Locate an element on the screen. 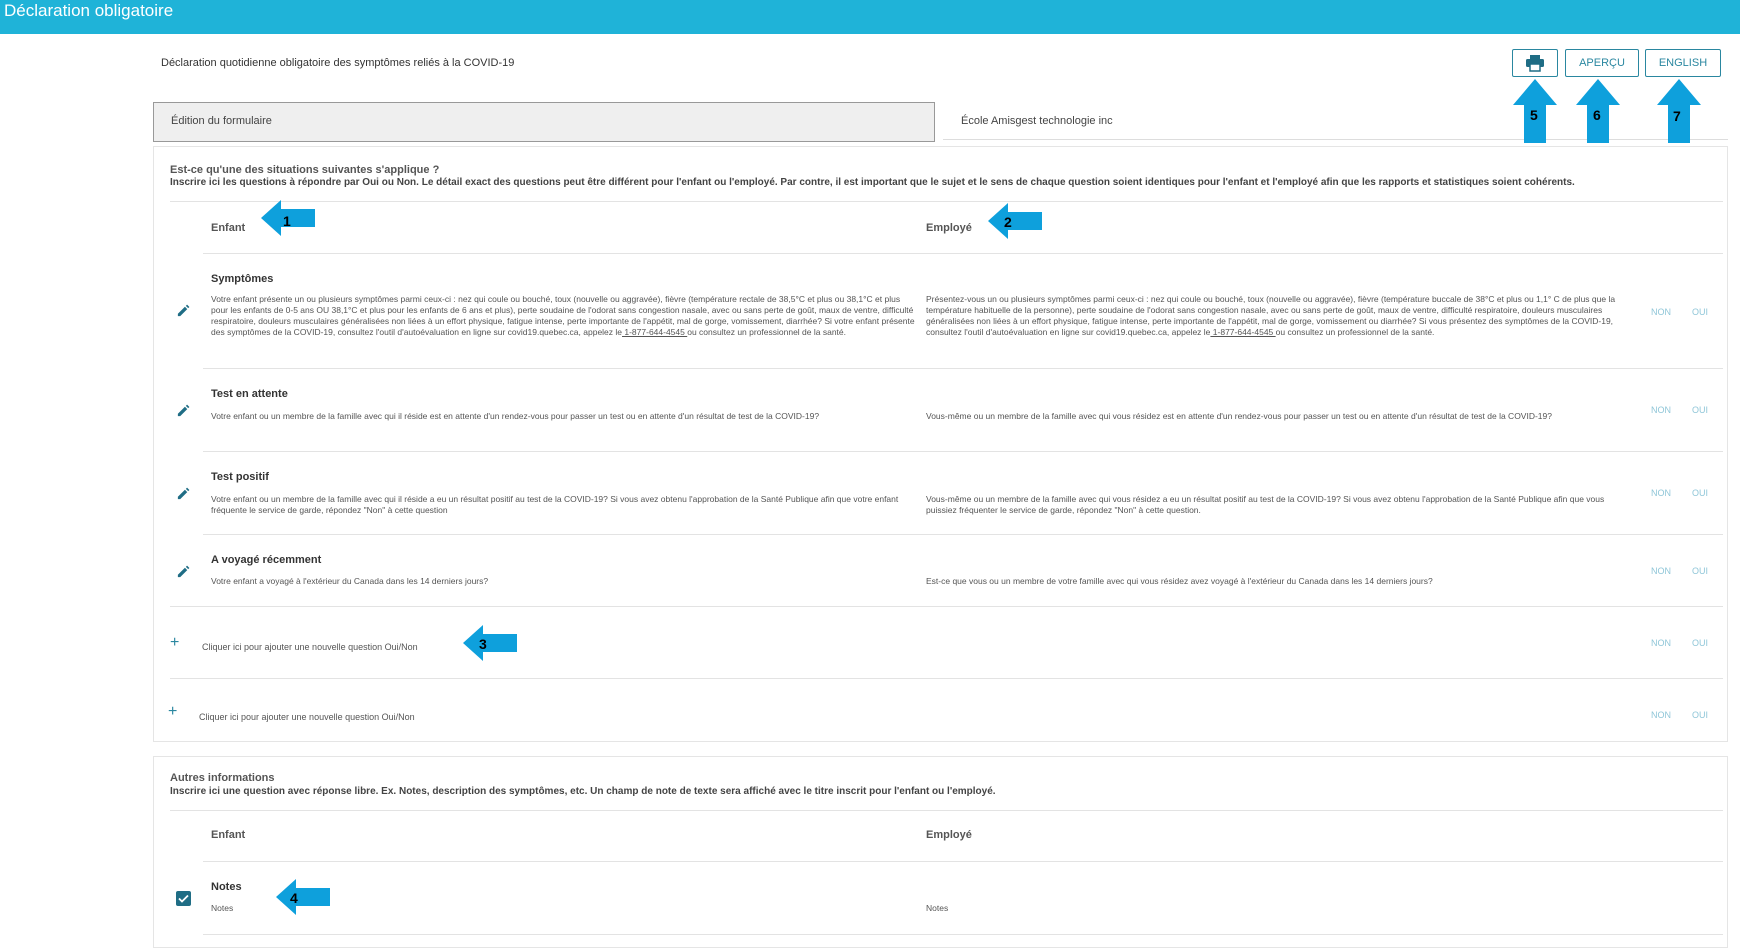 The width and height of the screenshot is (1740, 948). print-button is located at coordinates (1535, 63).